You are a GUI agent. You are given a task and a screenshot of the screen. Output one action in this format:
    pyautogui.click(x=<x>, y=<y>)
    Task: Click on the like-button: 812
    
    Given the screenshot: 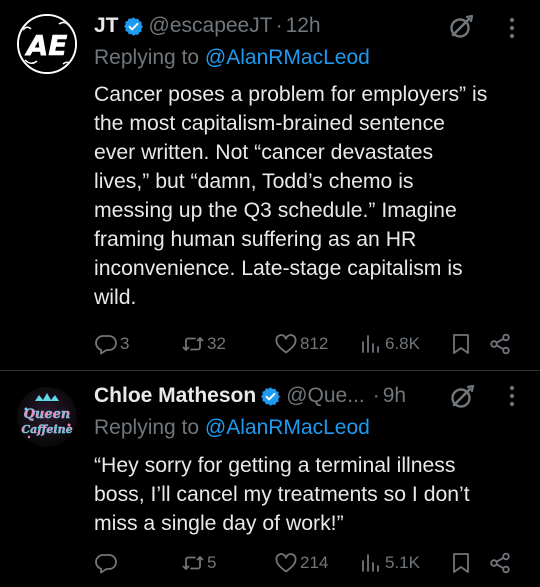 What is the action you would take?
    pyautogui.click(x=301, y=344)
    